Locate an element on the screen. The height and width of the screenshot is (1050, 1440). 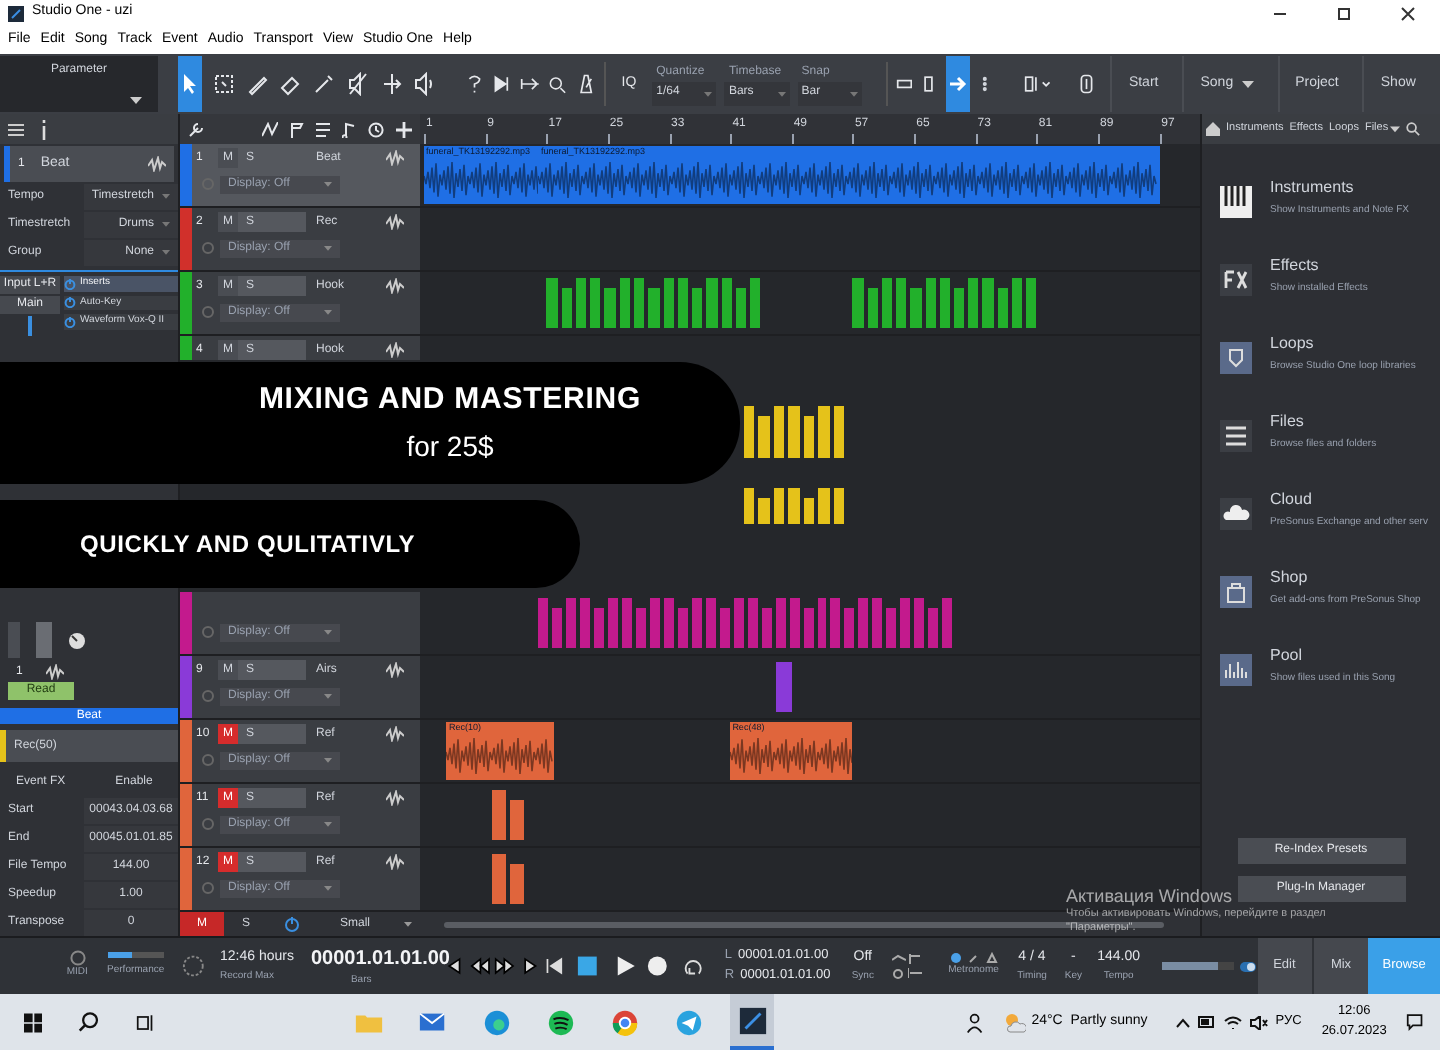
browser-item-title: Files is located at coordinates (1323, 422).